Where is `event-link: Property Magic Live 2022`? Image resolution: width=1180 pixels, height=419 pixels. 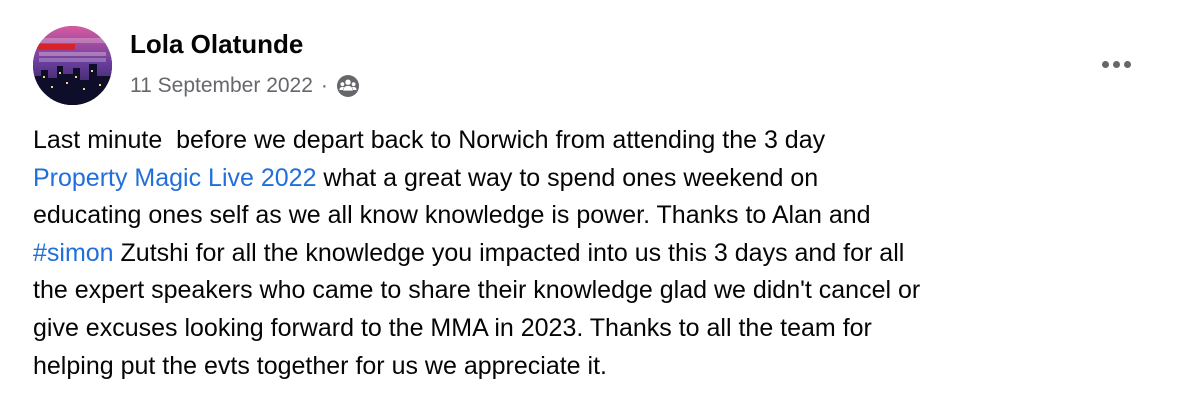 event-link: Property Magic Live 2022 is located at coordinates (174, 178).